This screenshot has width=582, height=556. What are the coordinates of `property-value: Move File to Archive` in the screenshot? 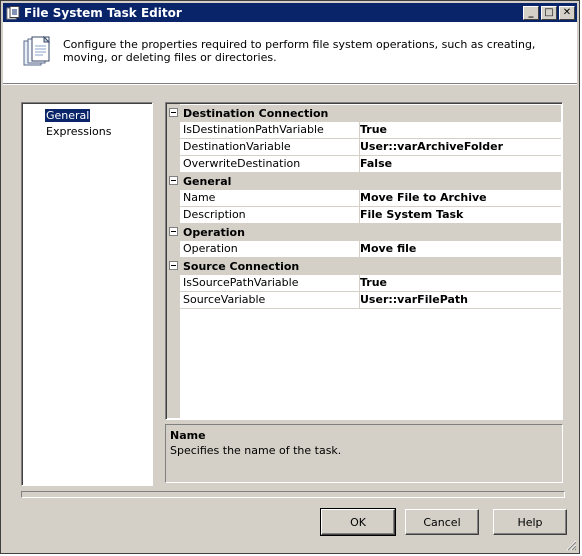 It's located at (460, 198).